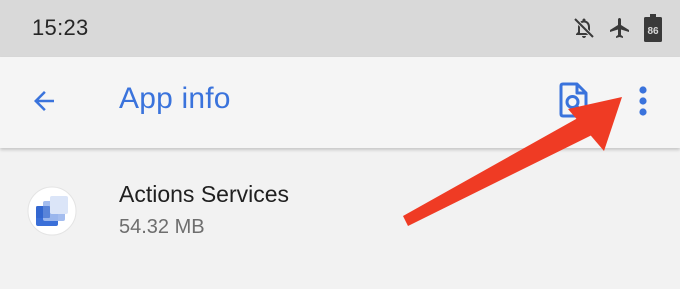  Describe the element at coordinates (162, 227) in the screenshot. I see `app-size: 54.32 MB` at that location.